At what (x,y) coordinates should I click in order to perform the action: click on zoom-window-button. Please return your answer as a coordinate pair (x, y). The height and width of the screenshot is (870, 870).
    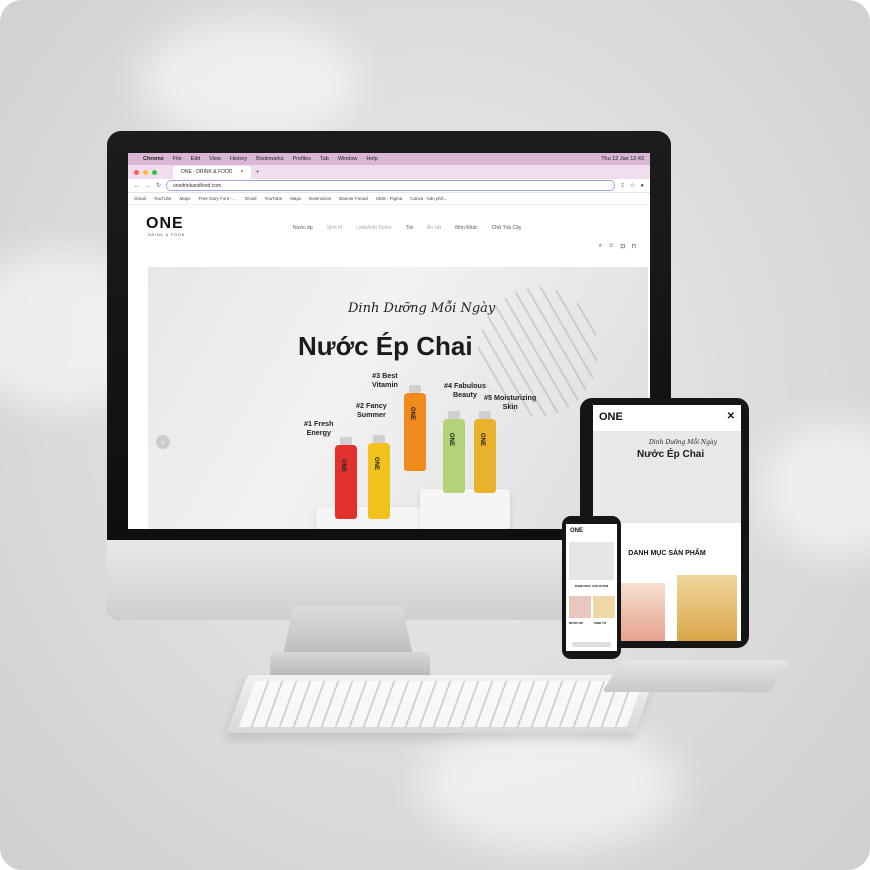
    Looking at the image, I should click on (154, 172).